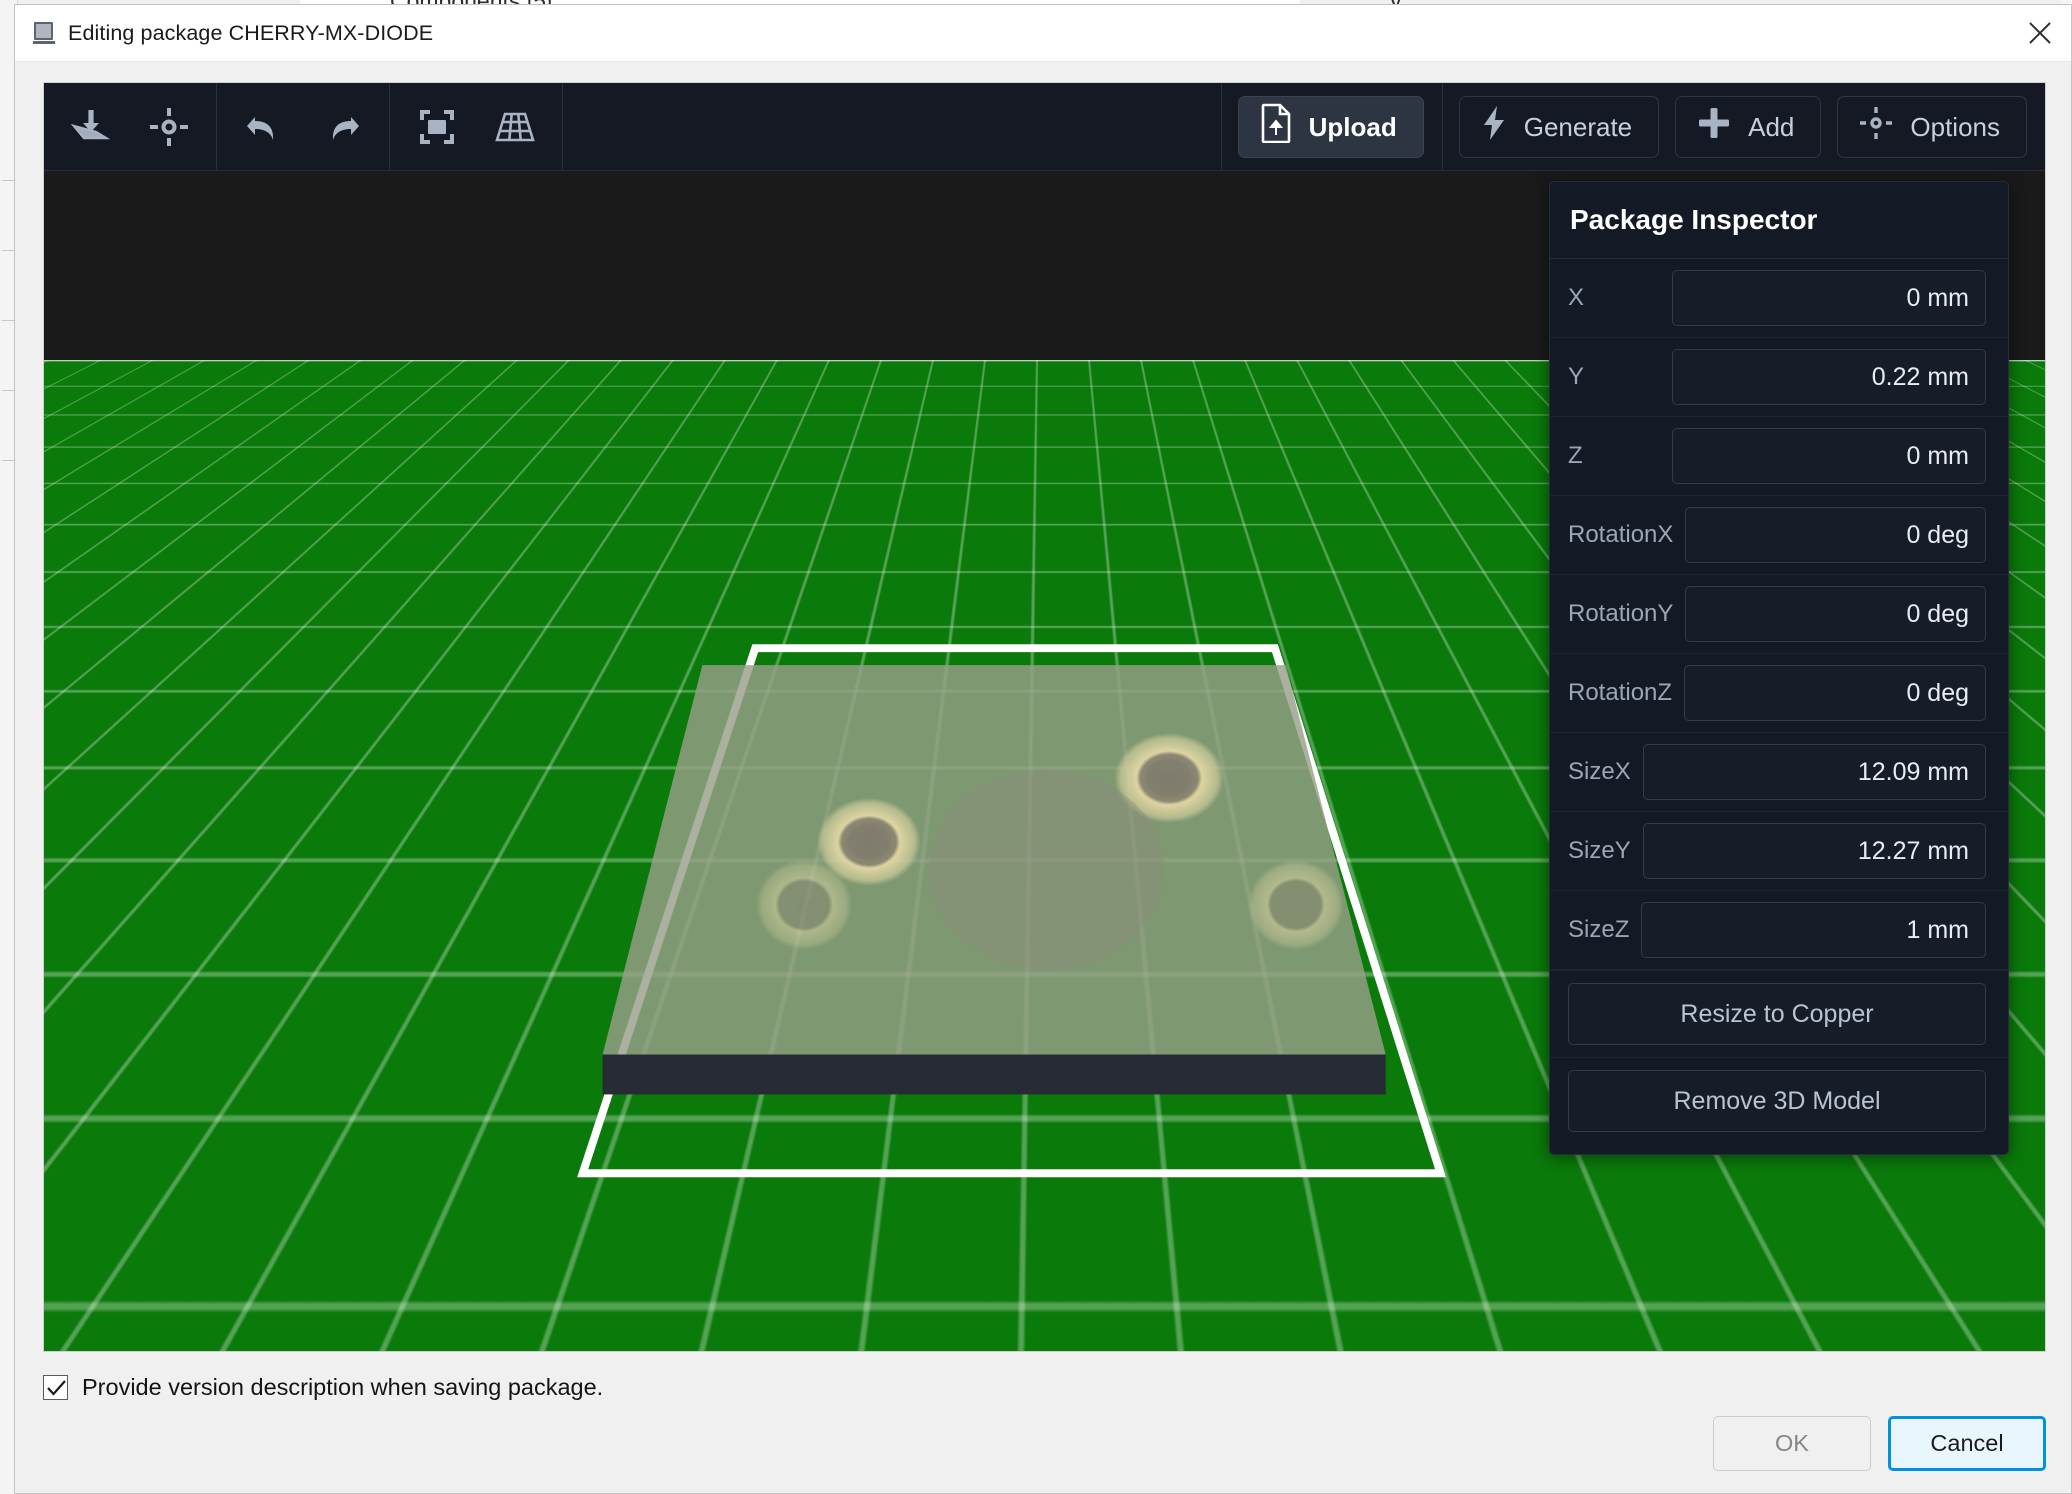  What do you see at coordinates (1813, 930) in the screenshot?
I see `field-input-sizez: 1 mm` at bounding box center [1813, 930].